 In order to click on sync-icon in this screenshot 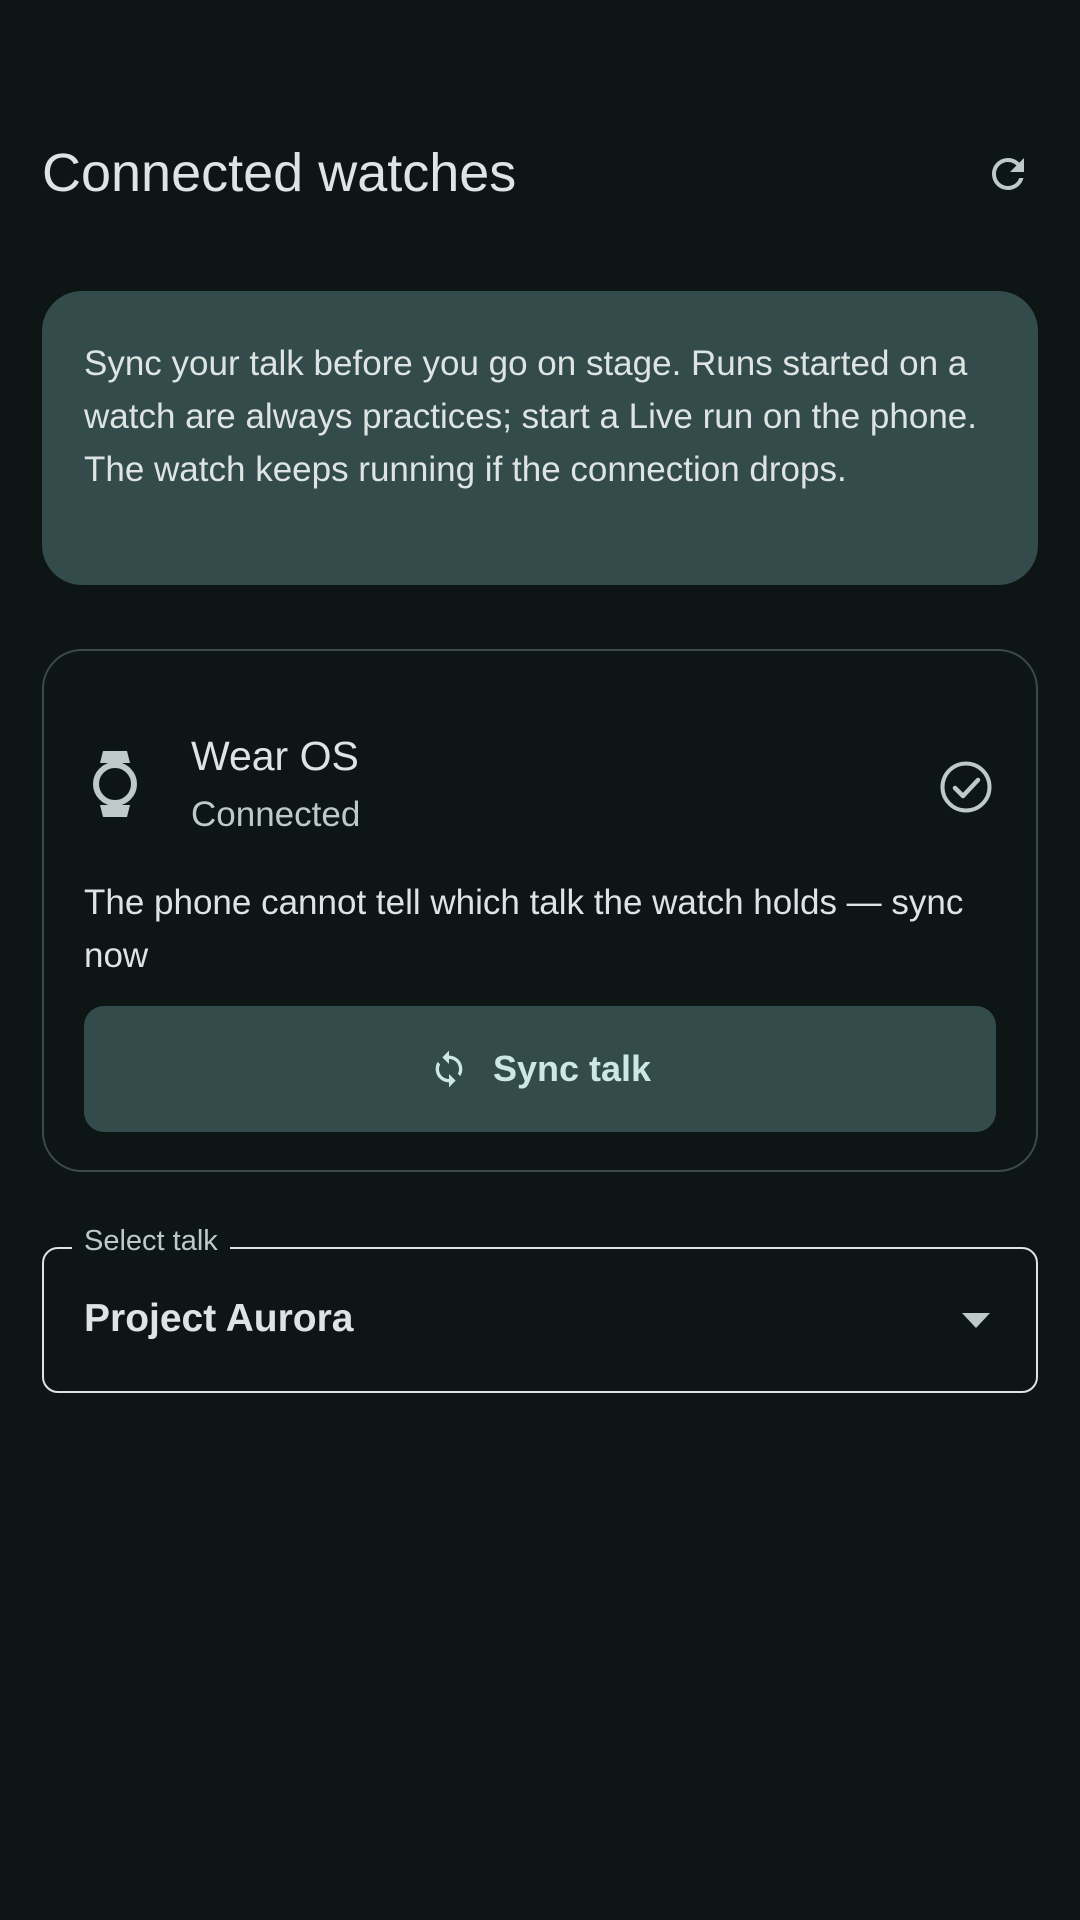, I will do `click(449, 1069)`.